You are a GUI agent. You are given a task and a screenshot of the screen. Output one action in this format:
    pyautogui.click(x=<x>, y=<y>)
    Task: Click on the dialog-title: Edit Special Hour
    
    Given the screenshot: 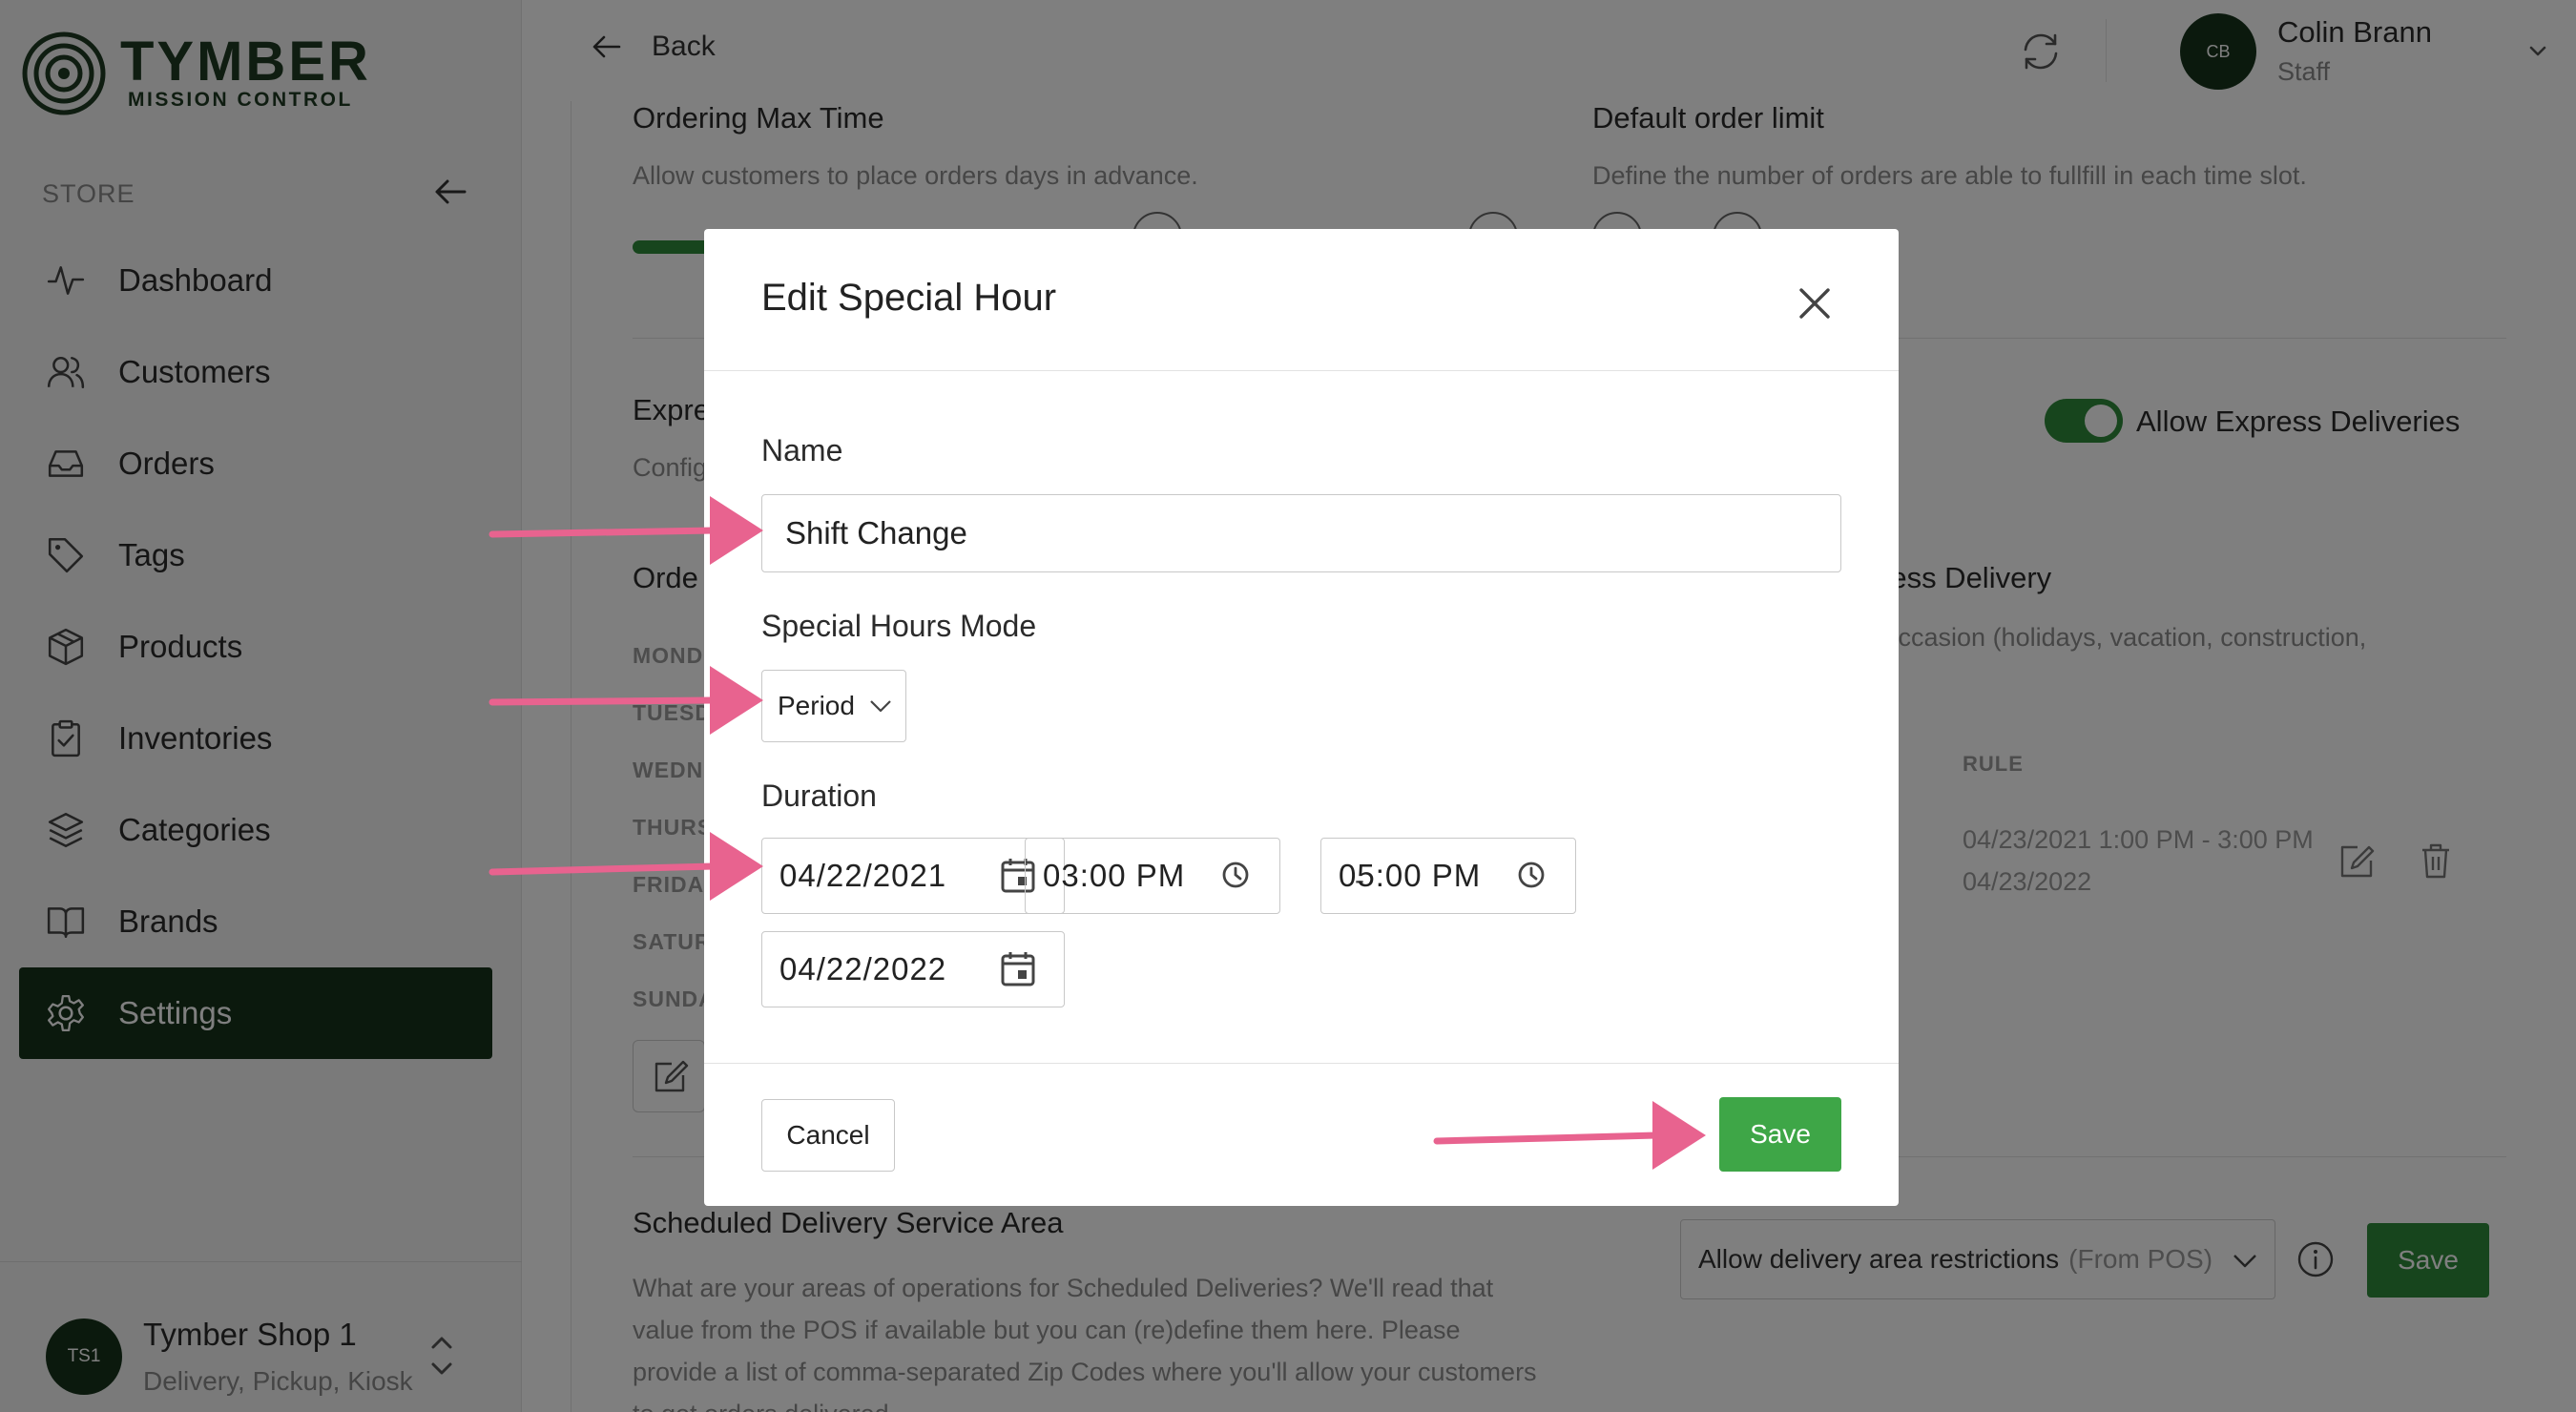 What is the action you would take?
    pyautogui.click(x=909, y=298)
    